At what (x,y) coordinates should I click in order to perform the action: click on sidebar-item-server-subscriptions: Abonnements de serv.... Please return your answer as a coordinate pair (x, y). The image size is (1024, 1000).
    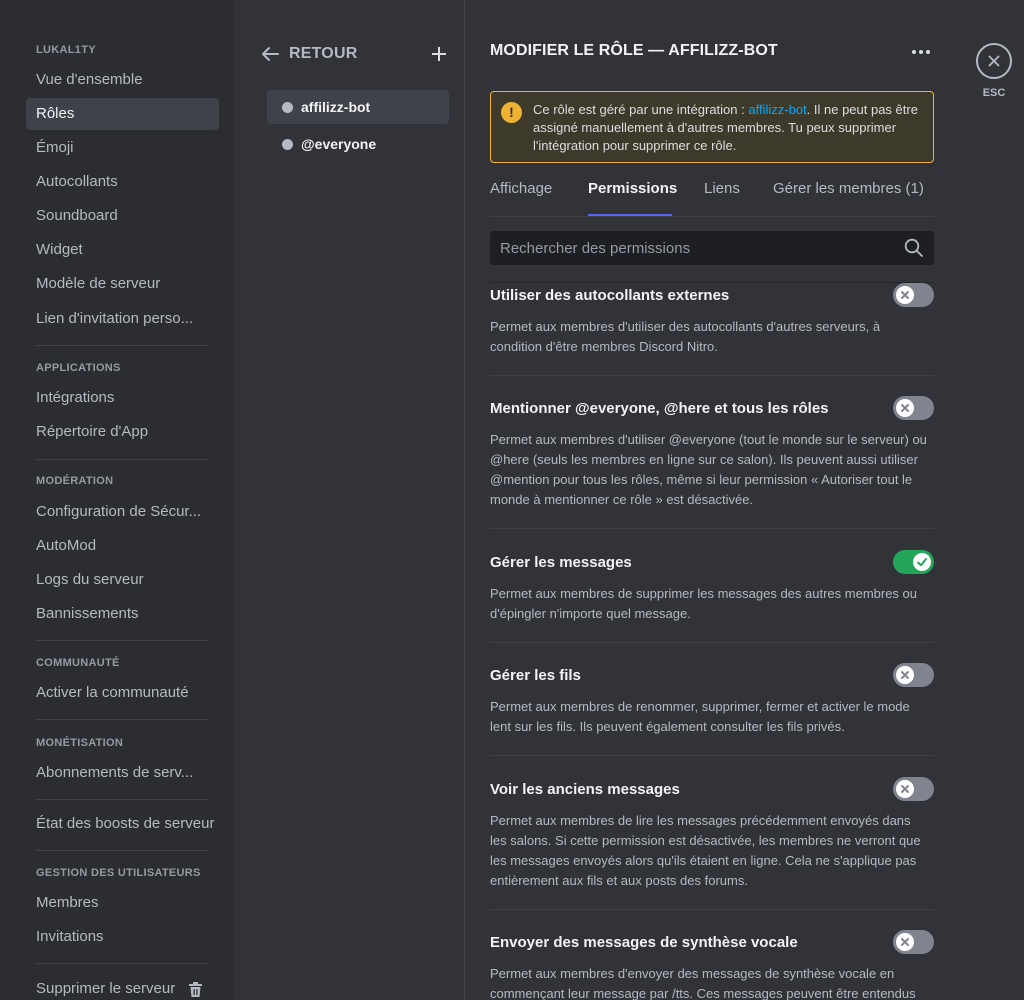
    Looking at the image, I should click on (122, 773).